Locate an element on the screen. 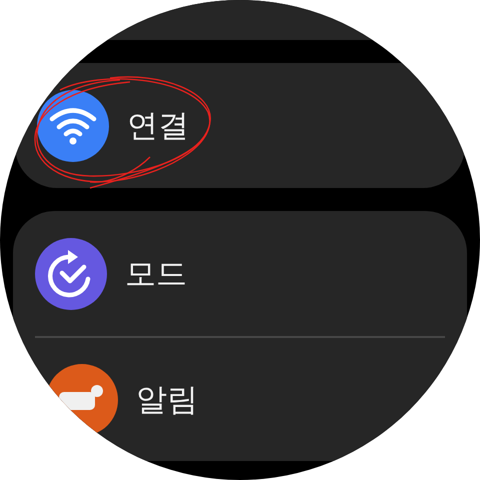  menu-item-label: 모드 is located at coordinates (156, 273).